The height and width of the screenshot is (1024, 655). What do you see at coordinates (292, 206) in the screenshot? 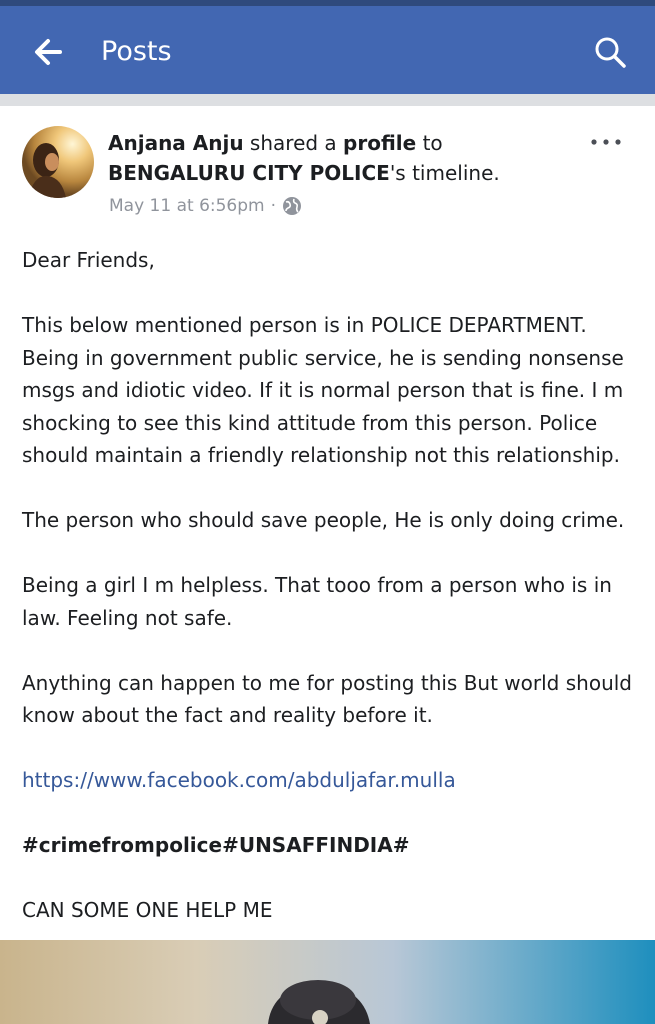
I see `globe-icon` at bounding box center [292, 206].